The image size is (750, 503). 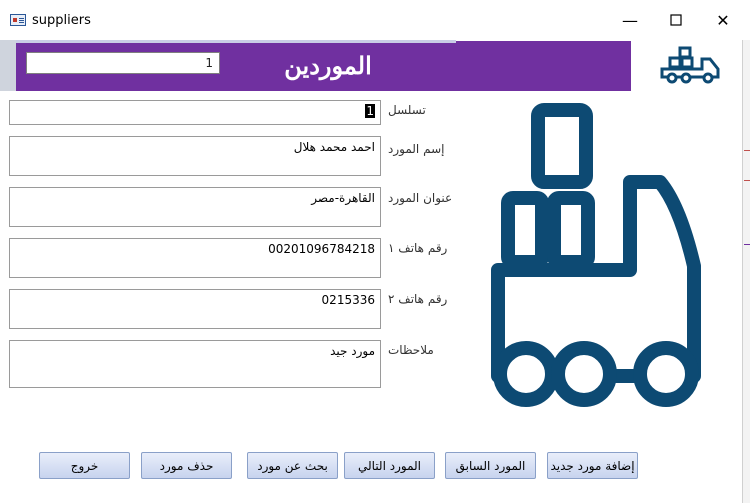 What do you see at coordinates (420, 198) in the screenshot?
I see `supplier-address-label: عنوان المورد` at bounding box center [420, 198].